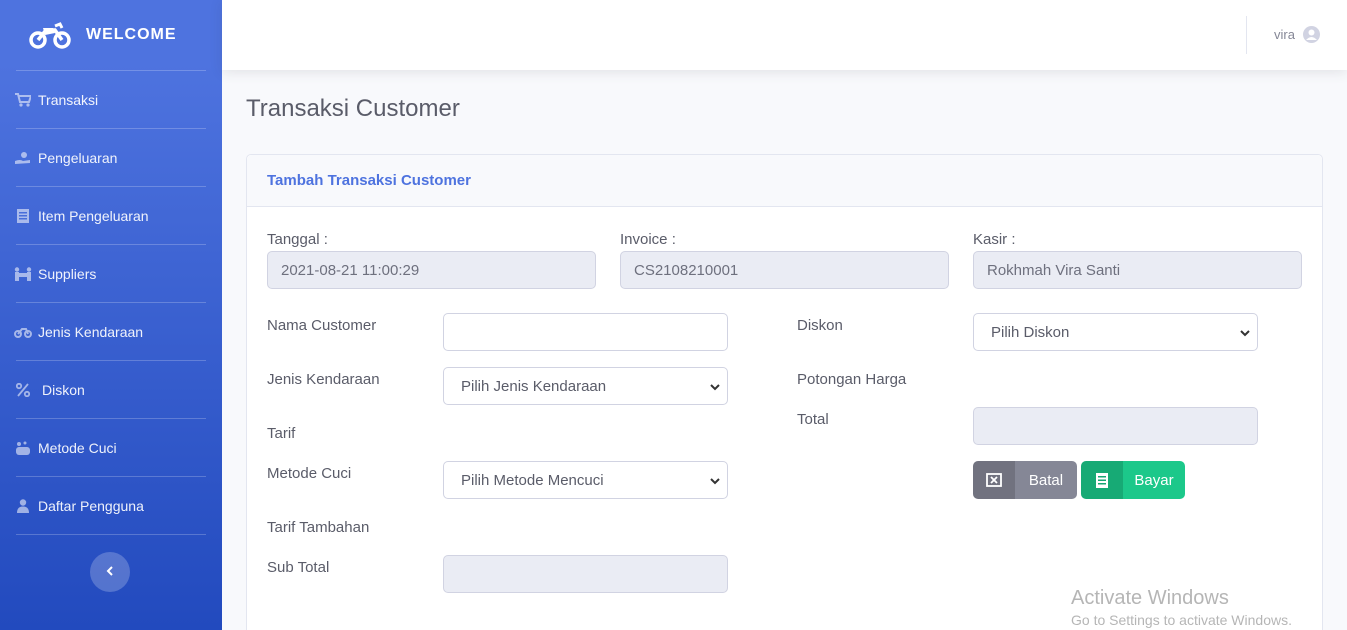 The height and width of the screenshot is (630, 1347). I want to click on user-avatar-icon, so click(1311, 34).